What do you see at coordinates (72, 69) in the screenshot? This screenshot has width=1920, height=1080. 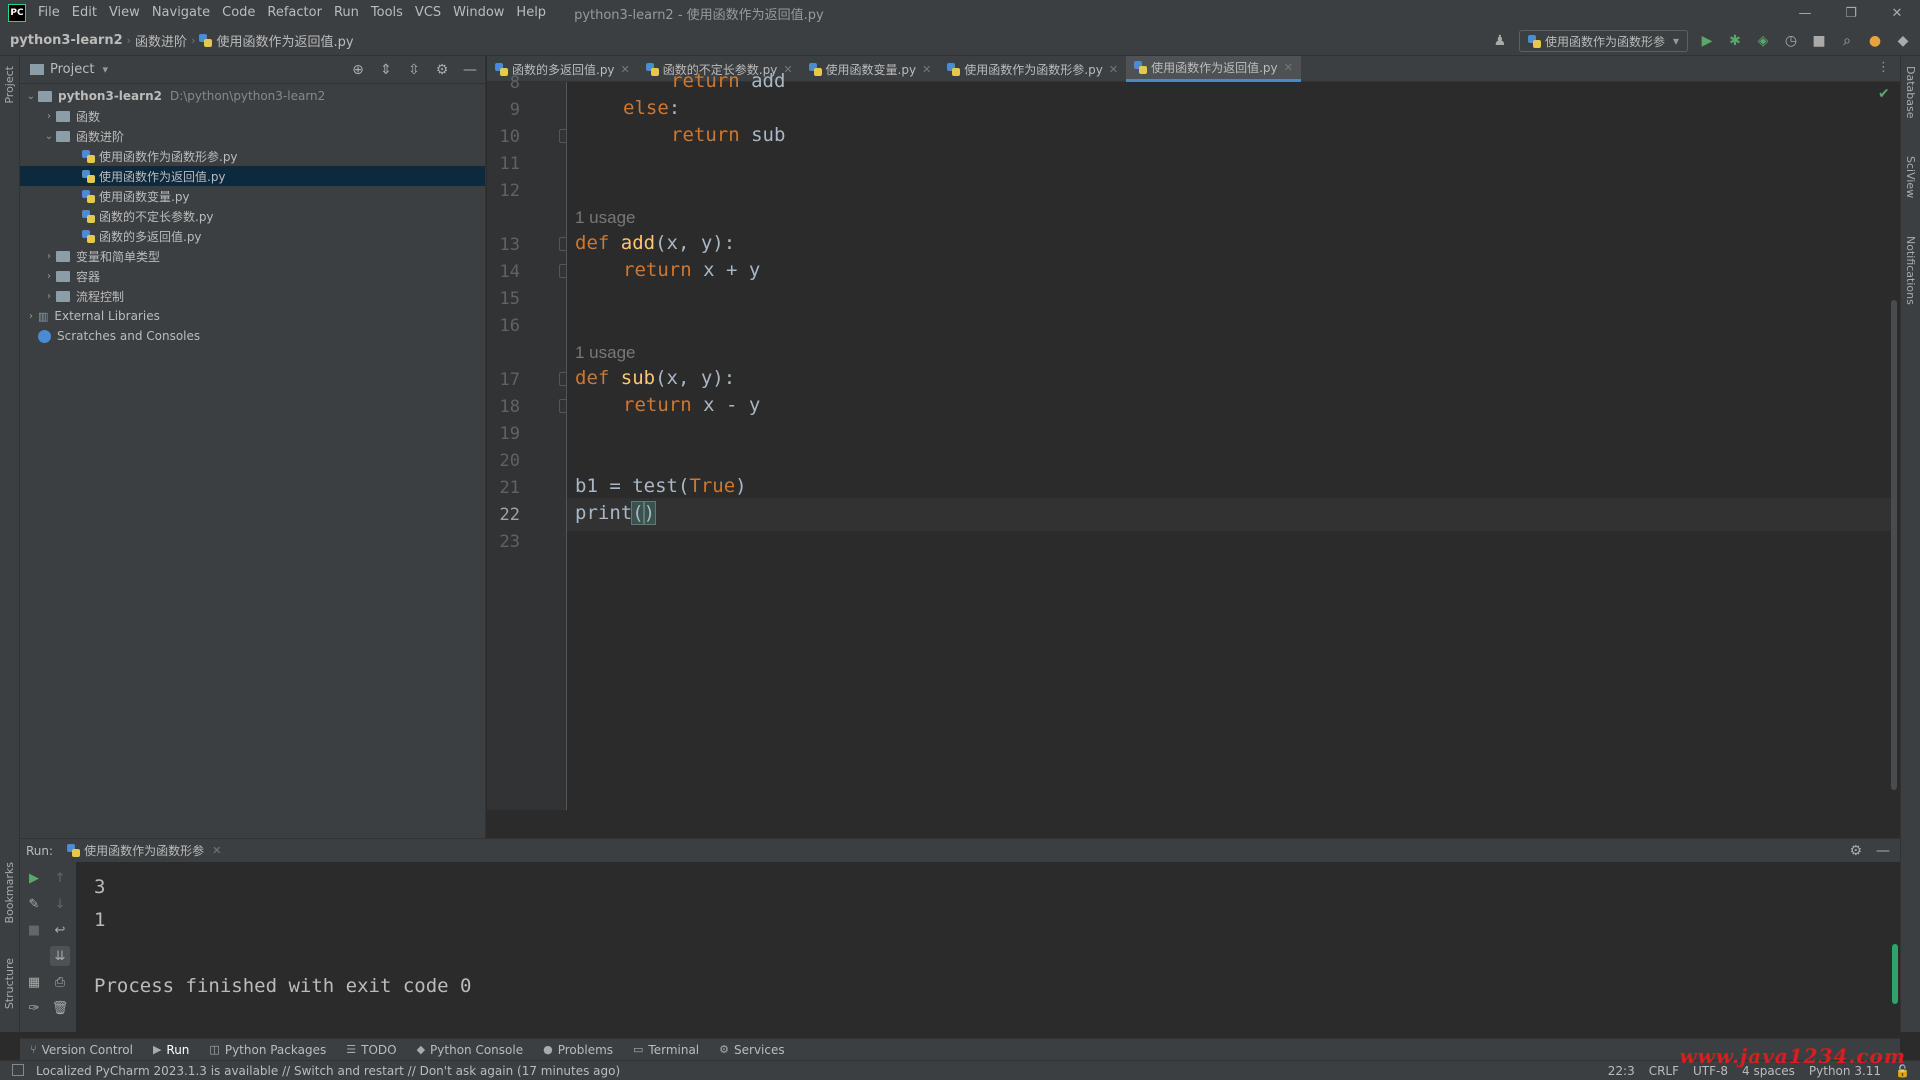 I see `project-panel-title: Project` at bounding box center [72, 69].